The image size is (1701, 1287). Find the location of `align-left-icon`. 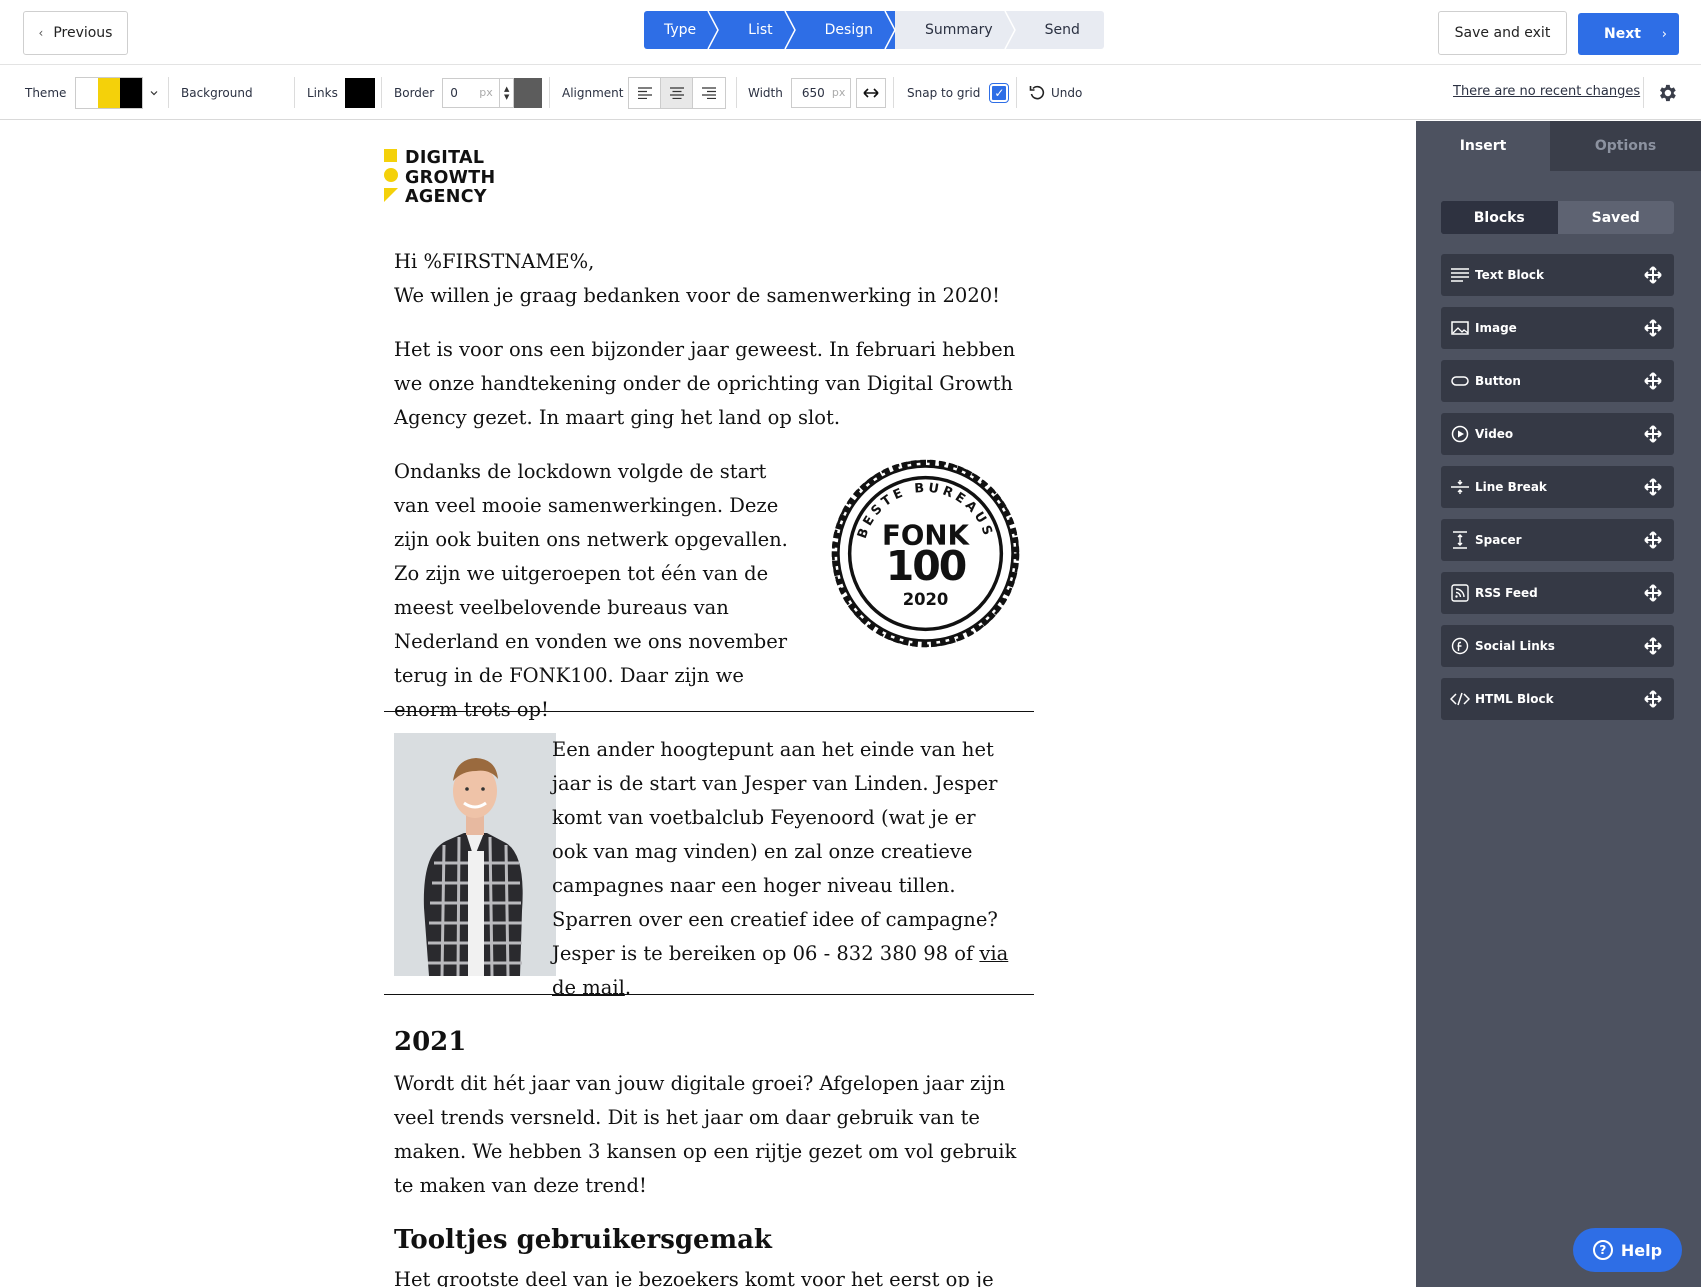

align-left-icon is located at coordinates (644, 92).